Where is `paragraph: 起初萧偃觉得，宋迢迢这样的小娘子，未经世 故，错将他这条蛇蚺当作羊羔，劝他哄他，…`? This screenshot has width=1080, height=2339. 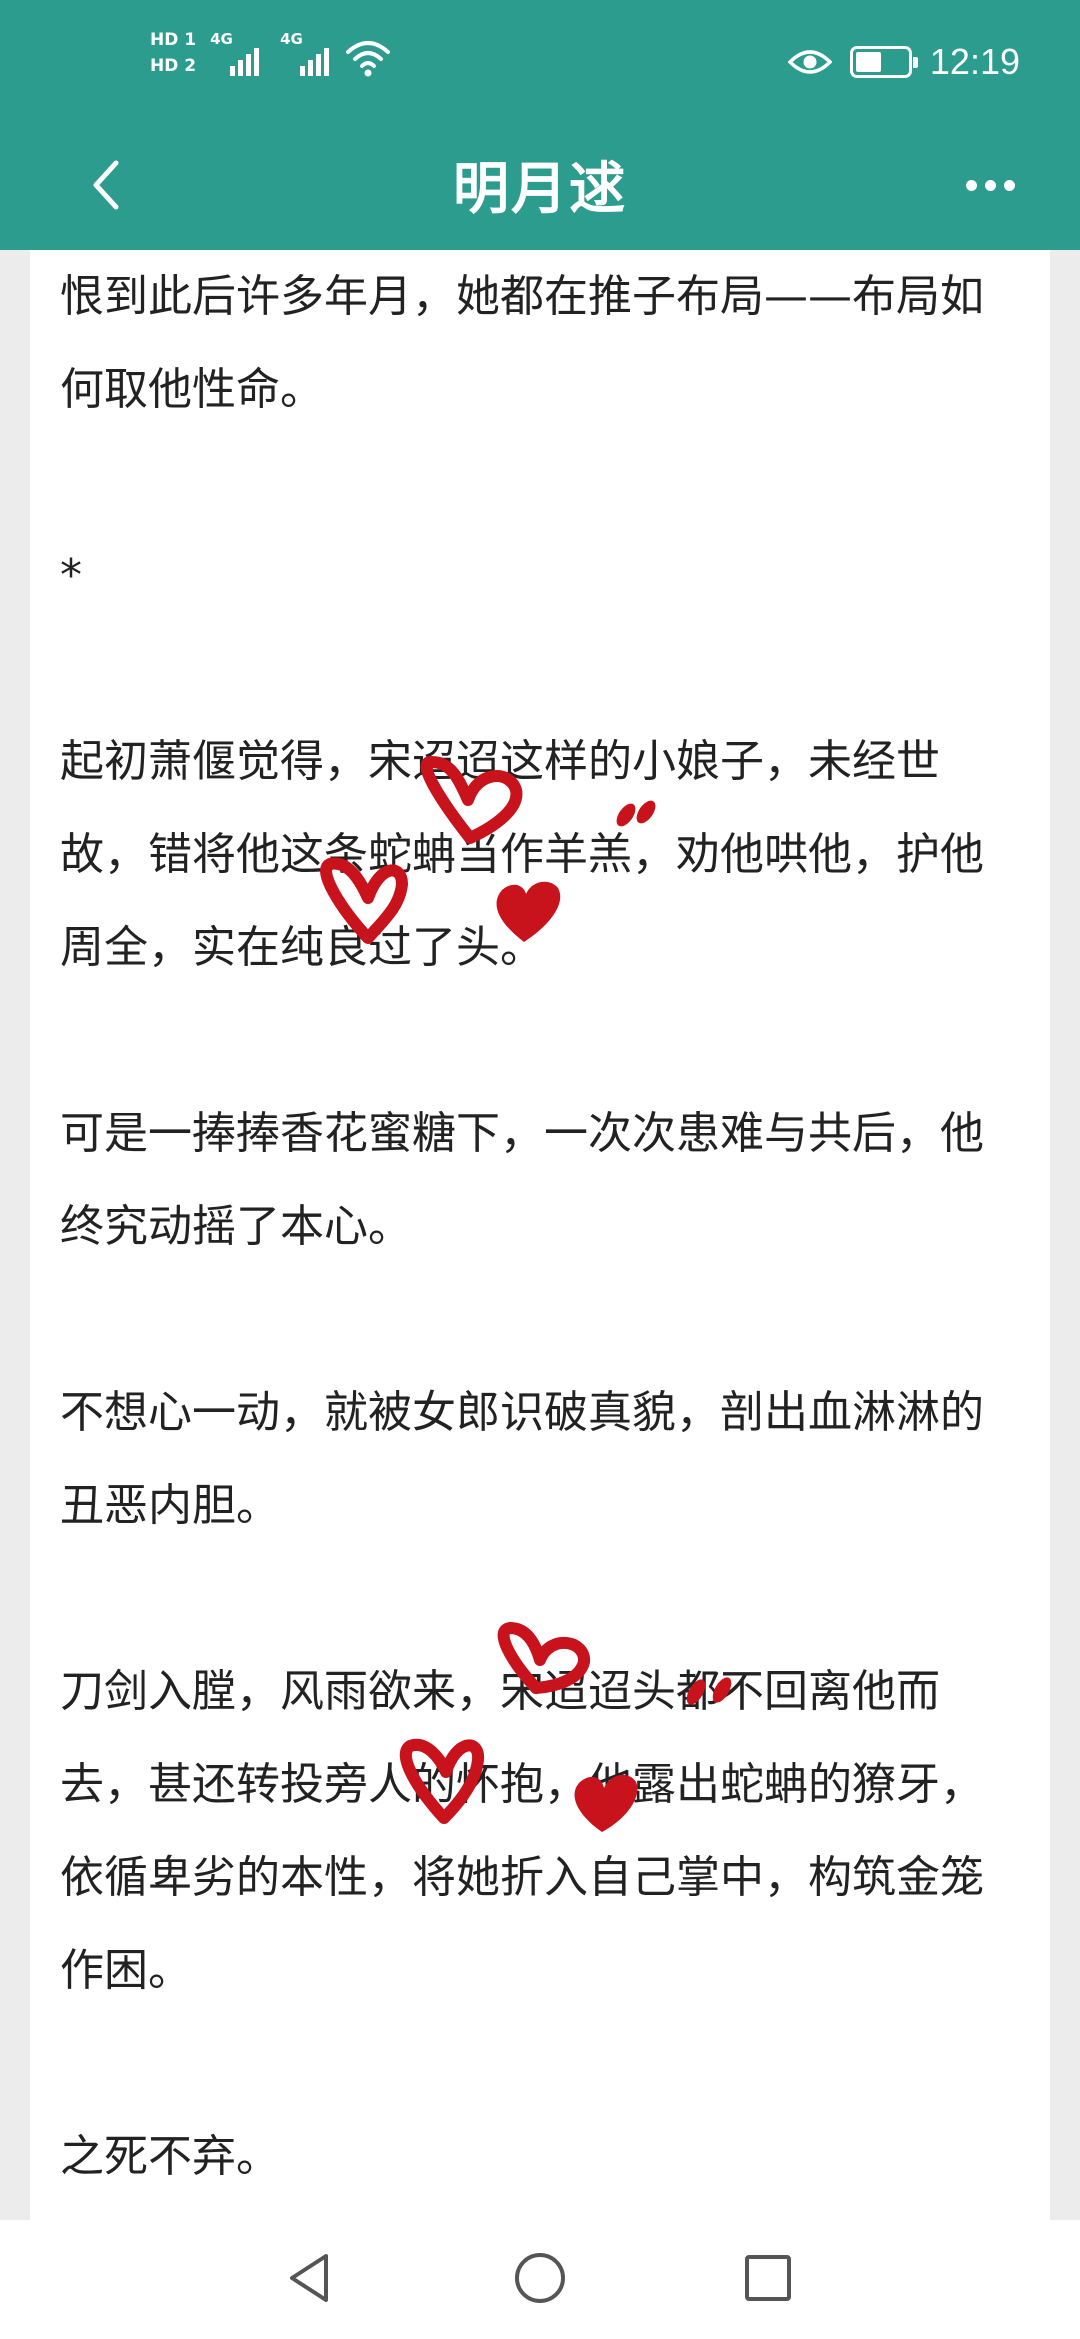 paragraph: 起初萧偃觉得，宋迢迢这样的小娘子，未经世 故，错将他这条蛇蚺当作羊羔，劝他哄他，… is located at coordinates (540, 854).